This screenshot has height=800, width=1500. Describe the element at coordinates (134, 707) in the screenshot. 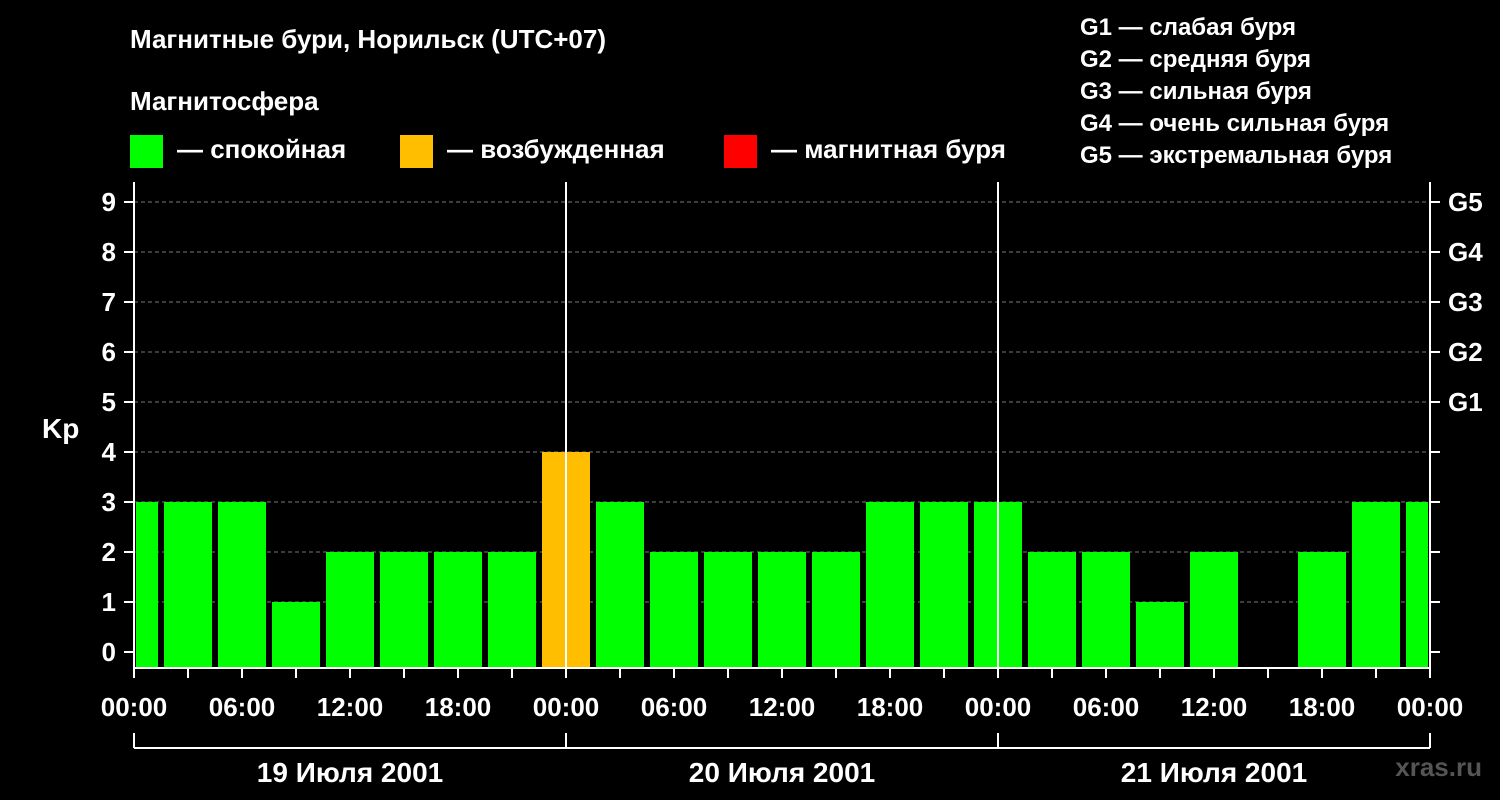

I see `x-tick-label-0: 00:00` at that location.